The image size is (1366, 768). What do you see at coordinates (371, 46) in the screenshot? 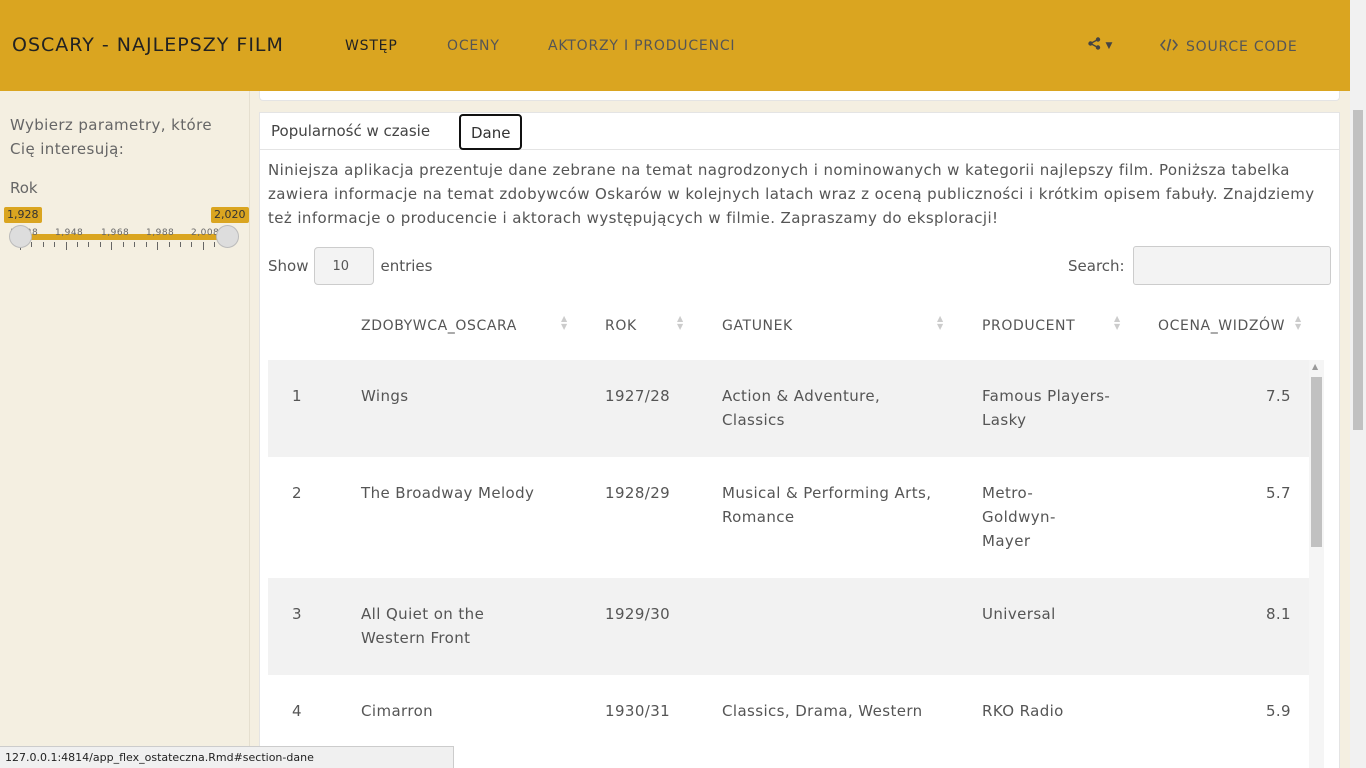
I see `nav-item-wstep: WSTĘP` at bounding box center [371, 46].